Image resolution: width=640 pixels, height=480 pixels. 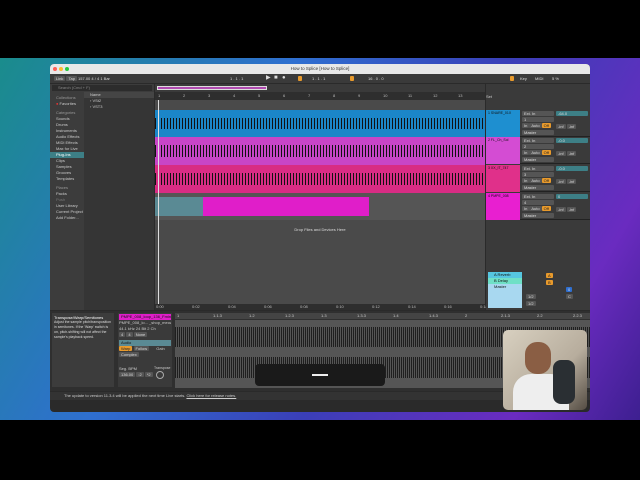 What do you see at coordinates (538, 174) in the screenshot?
I see `input-channel-select: 3` at bounding box center [538, 174].